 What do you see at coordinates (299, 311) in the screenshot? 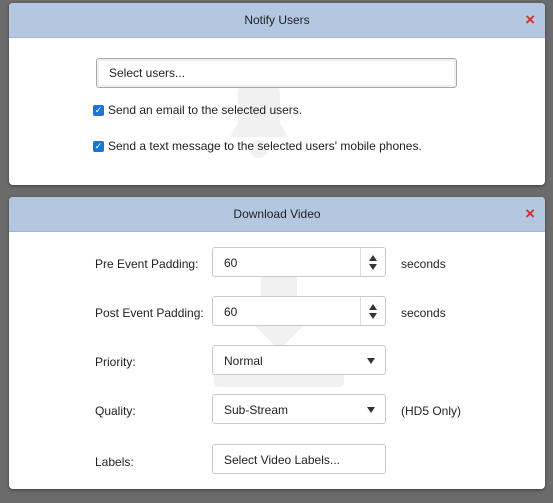
I see `post-event-padding-input: 60` at bounding box center [299, 311].